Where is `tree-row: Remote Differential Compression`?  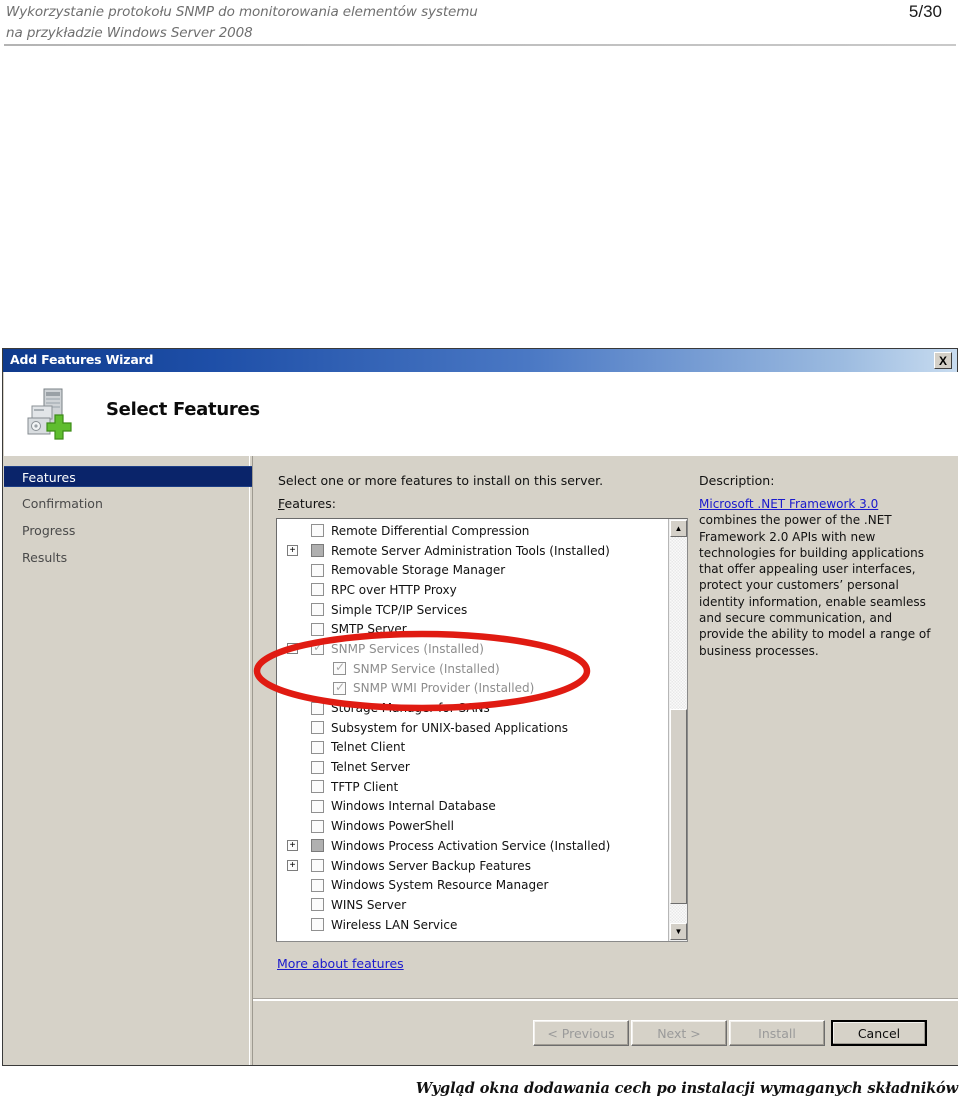 tree-row: Remote Differential Compression is located at coordinates (473, 531).